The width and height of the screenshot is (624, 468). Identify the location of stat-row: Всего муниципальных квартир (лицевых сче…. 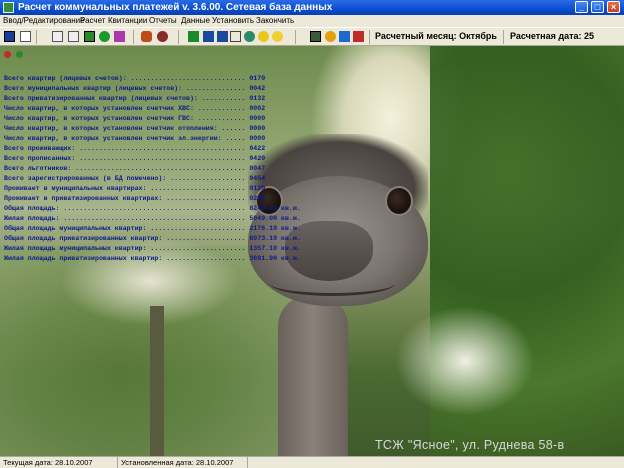
(135, 88).